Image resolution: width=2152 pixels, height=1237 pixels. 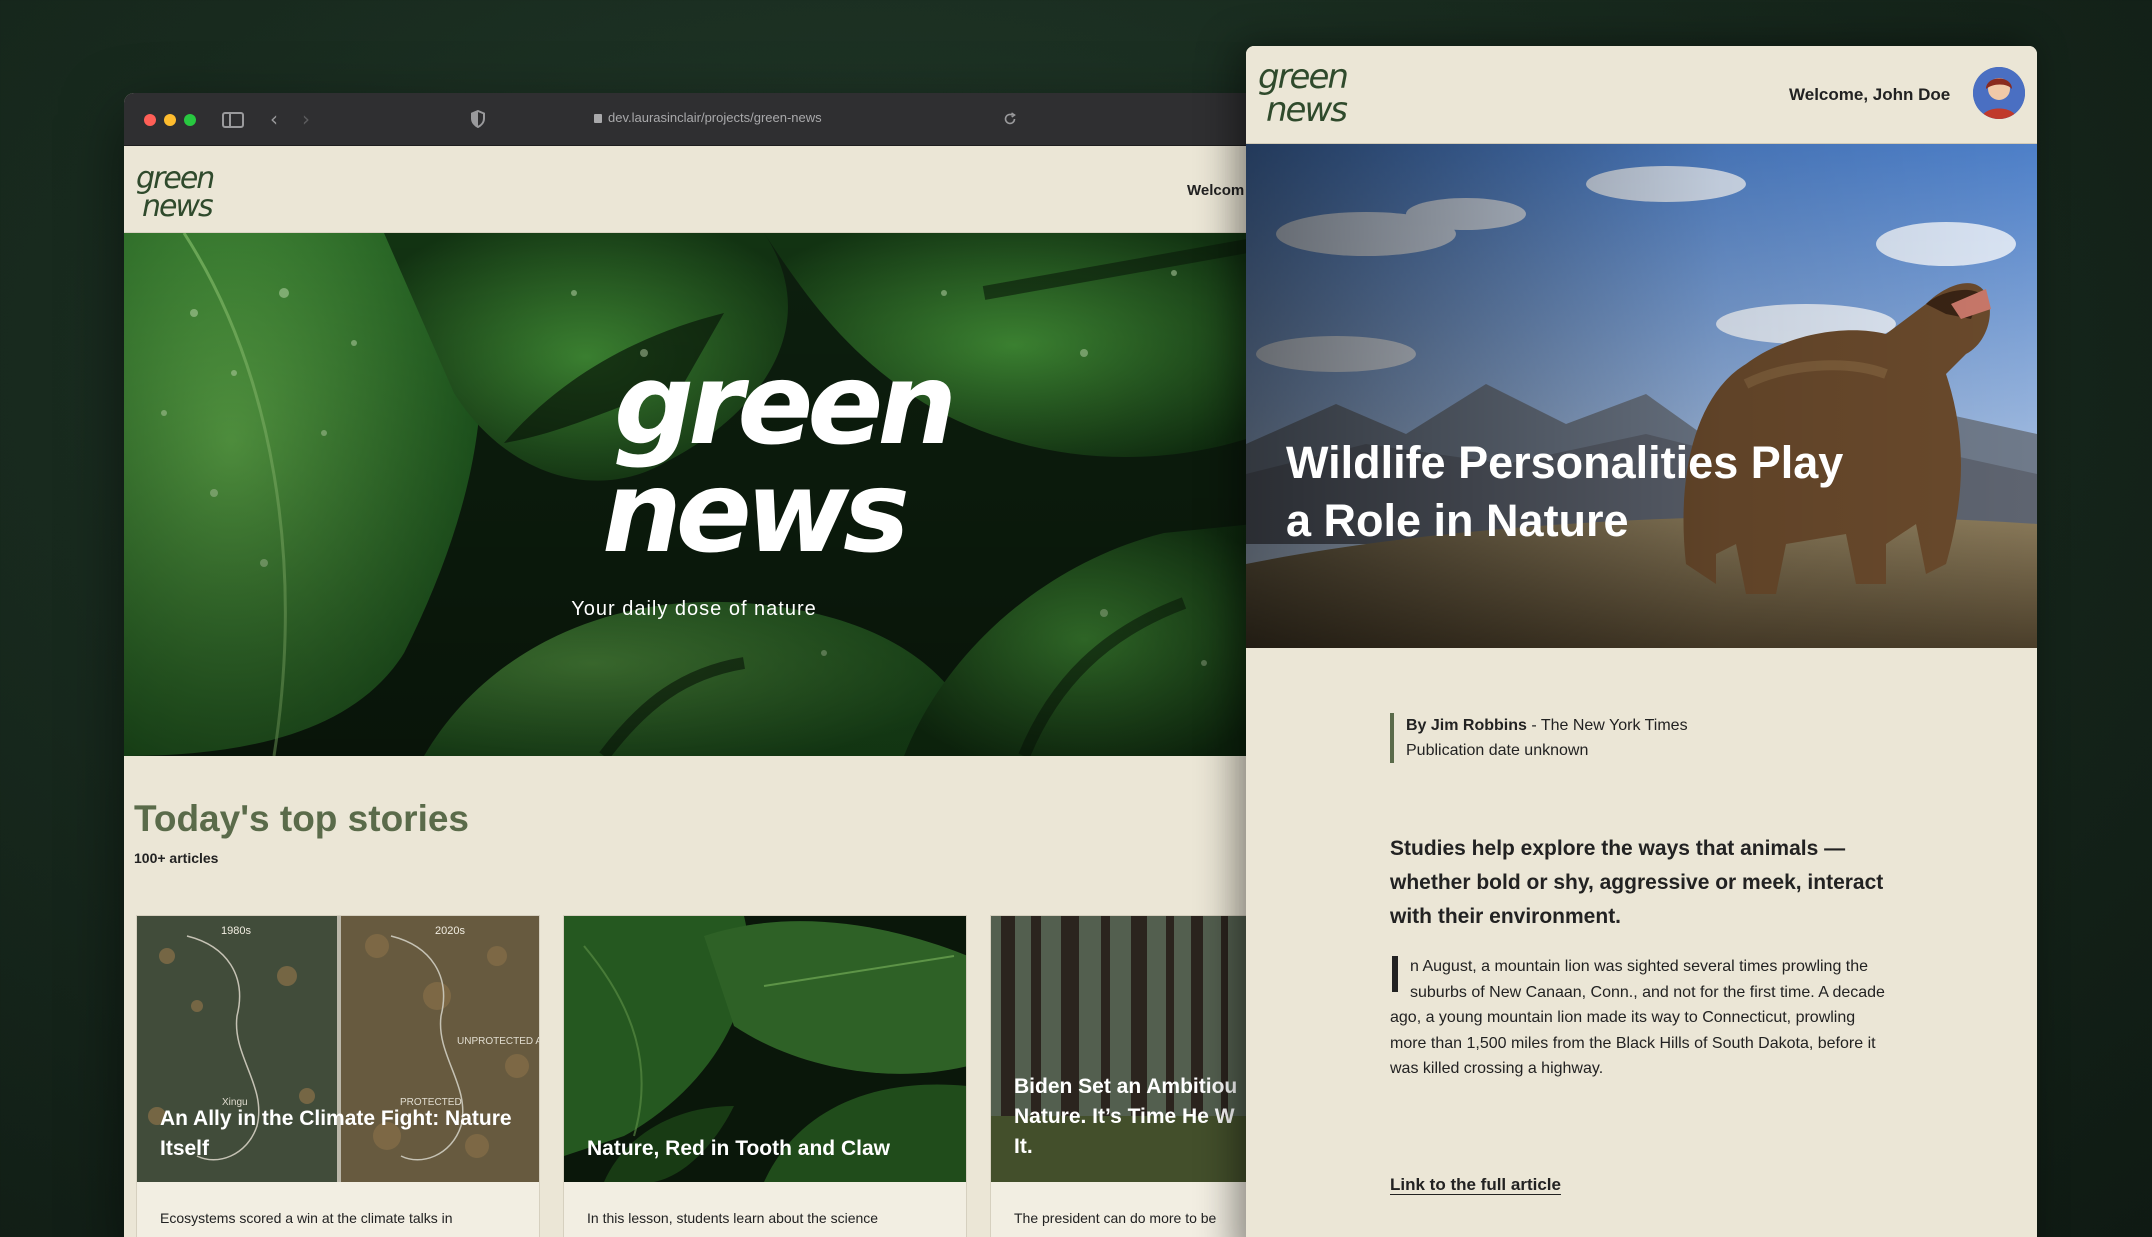 I want to click on reload-icon, so click(x=1010, y=119).